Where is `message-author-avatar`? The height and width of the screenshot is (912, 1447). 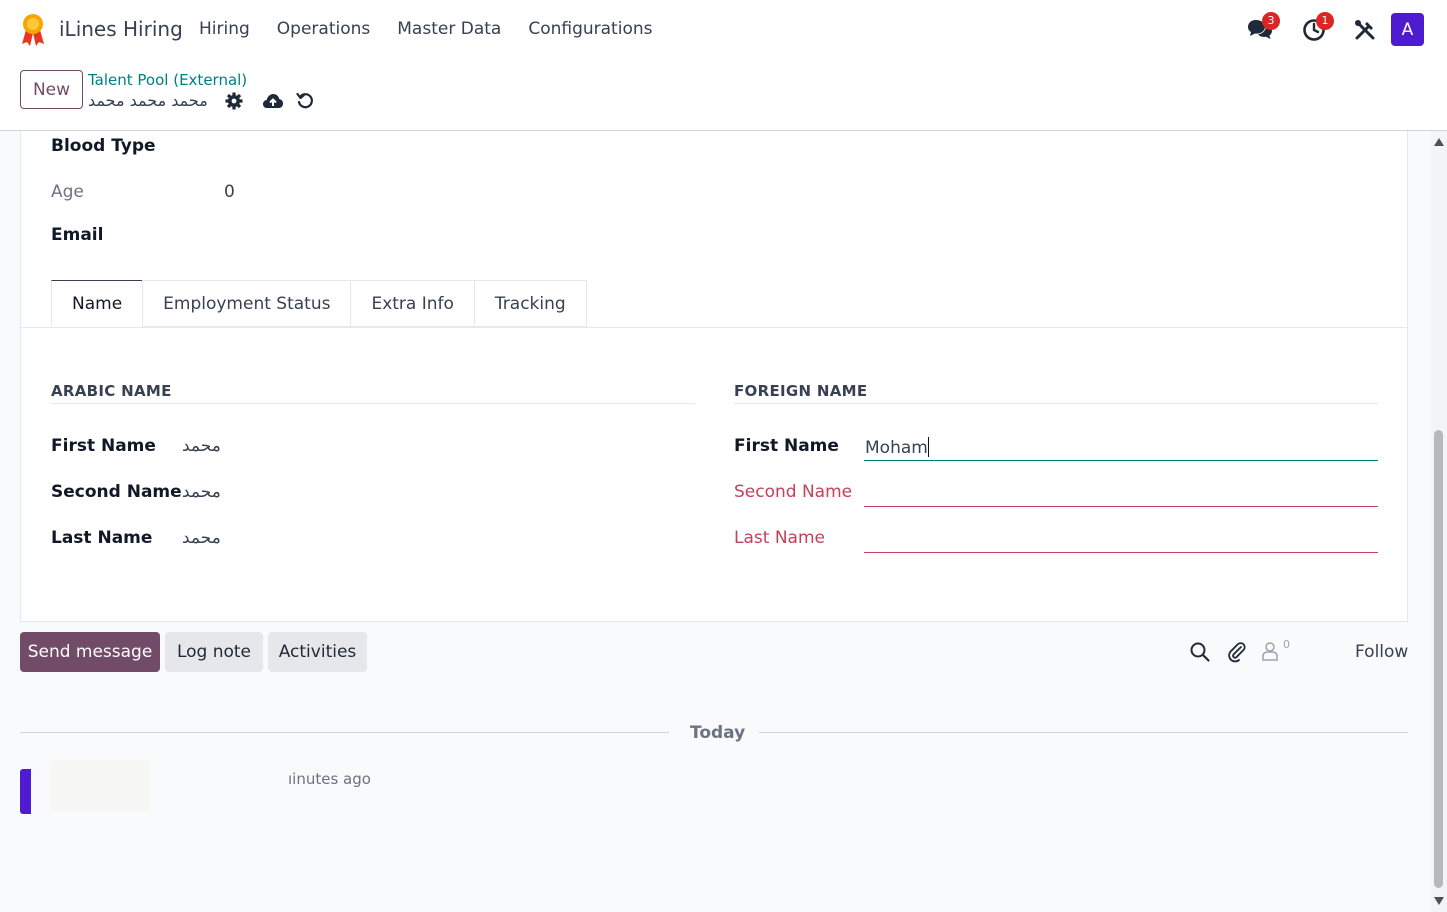
message-author-avatar is located at coordinates (25, 791).